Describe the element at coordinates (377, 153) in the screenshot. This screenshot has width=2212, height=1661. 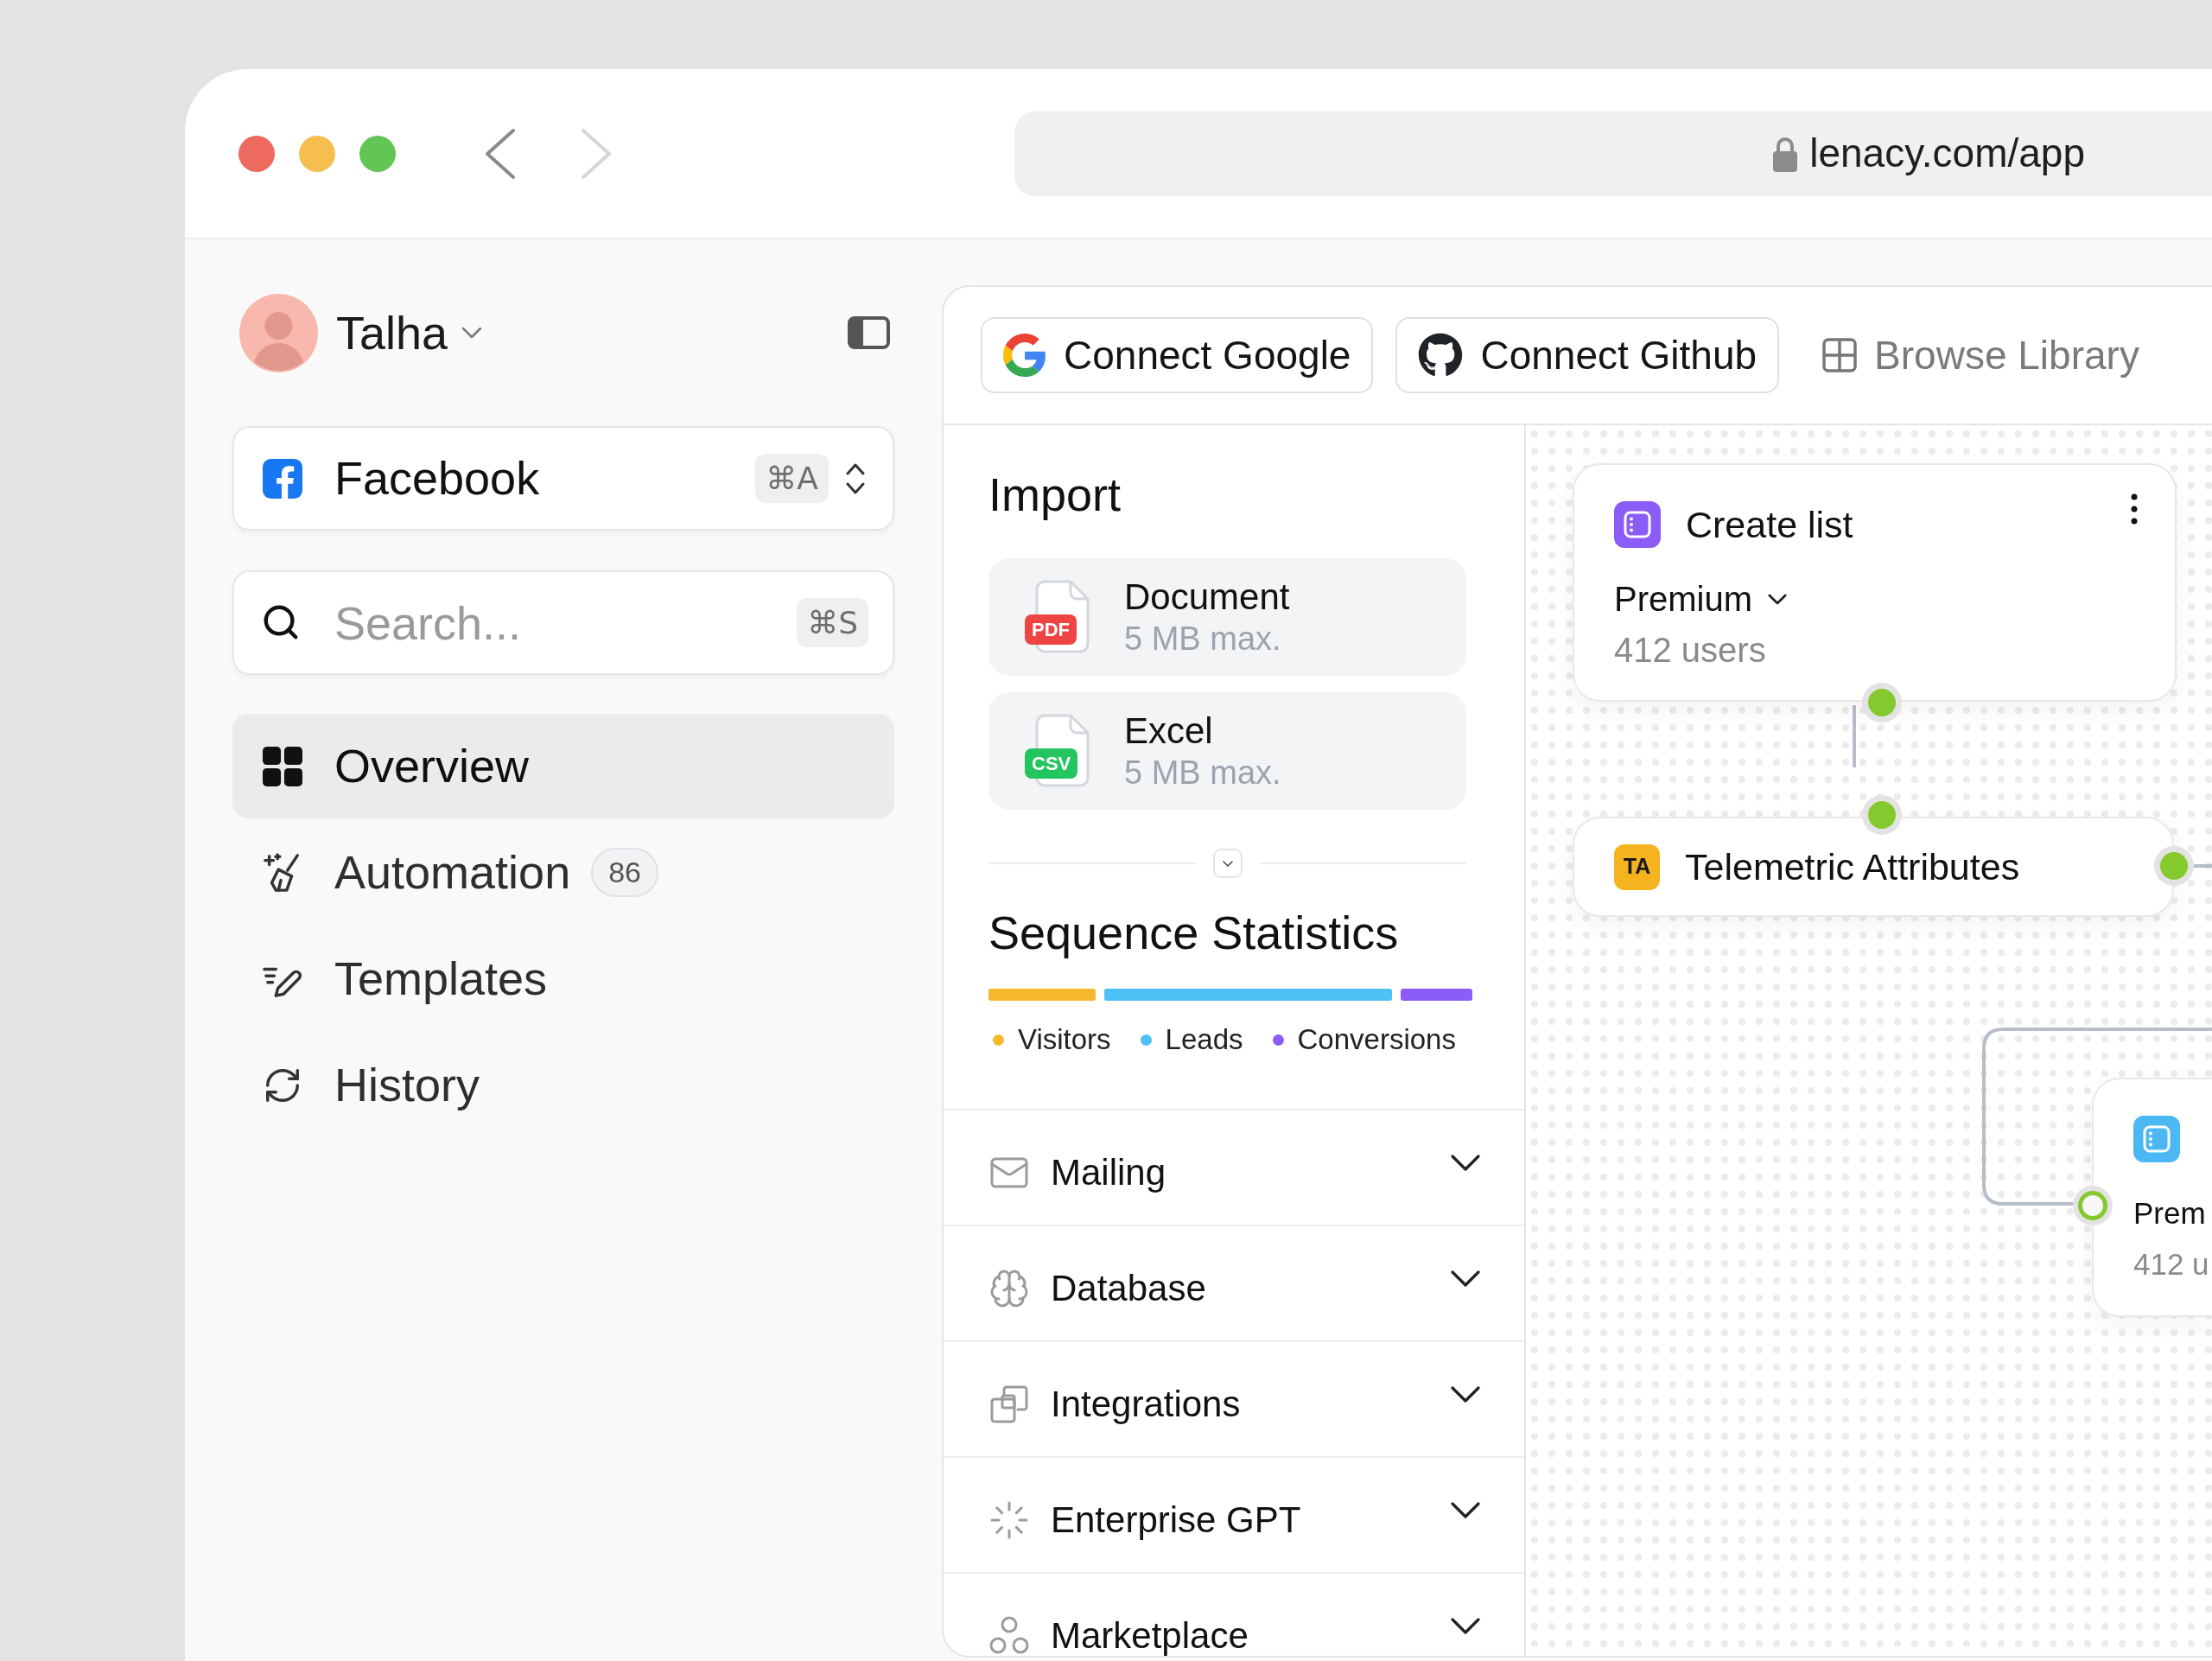
I see `maximize-button` at that location.